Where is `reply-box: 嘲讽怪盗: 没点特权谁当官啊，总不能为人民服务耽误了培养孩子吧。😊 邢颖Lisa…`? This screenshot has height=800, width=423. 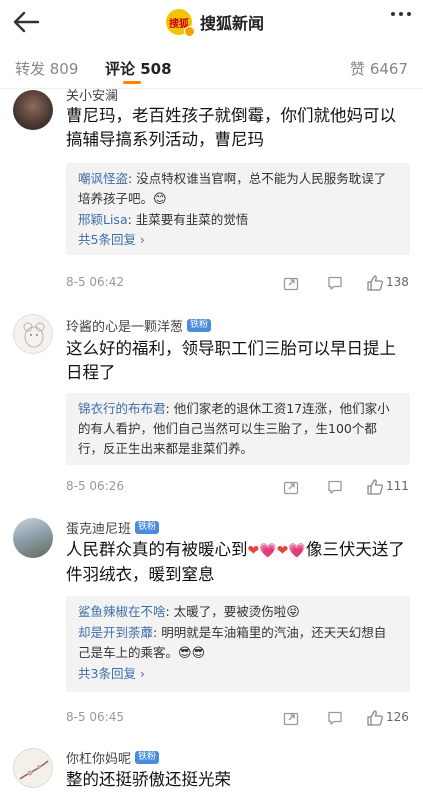 reply-box: 嘲讽怪盗: 没点特权谁当官啊，总不能为人民服务耽误了培养孩子吧。😊 邢颖Lisa… is located at coordinates (238, 209).